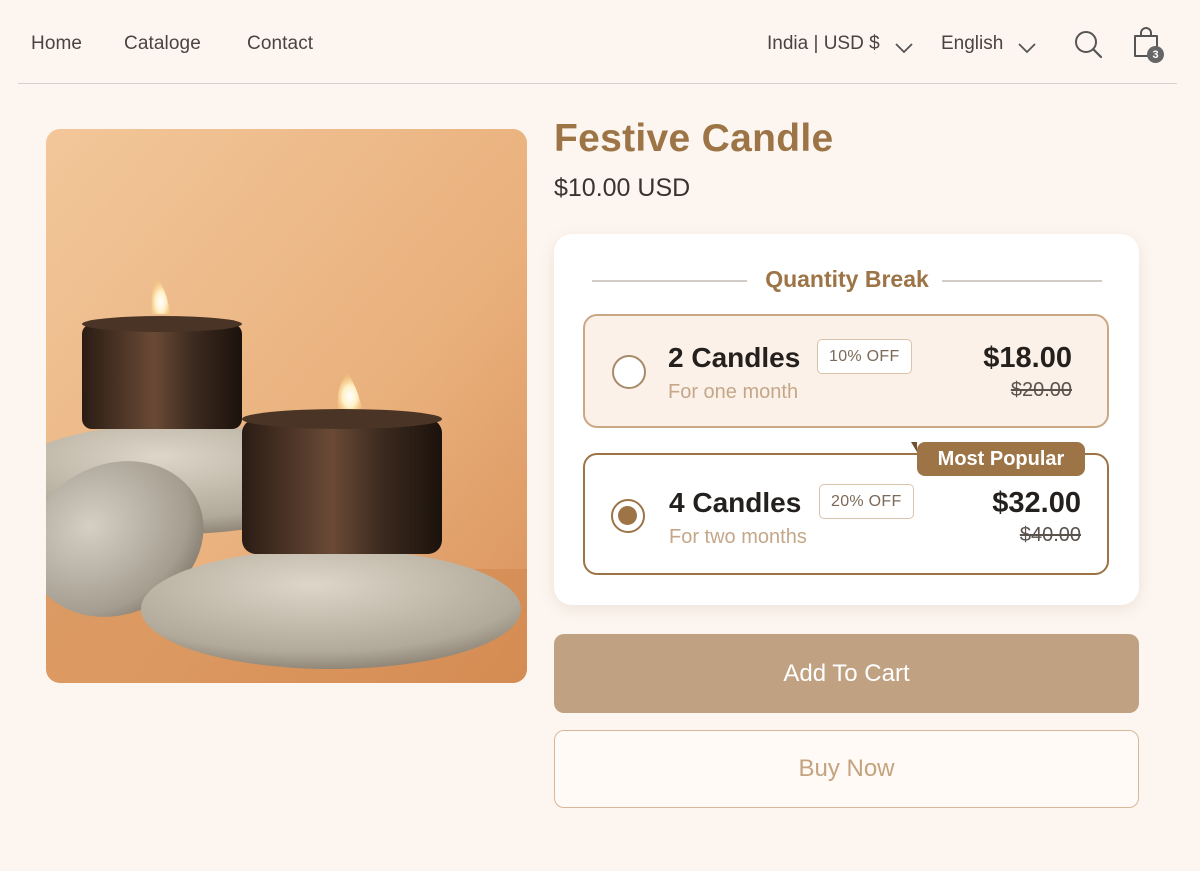 The width and height of the screenshot is (1200, 871). Describe the element at coordinates (1027, 358) in the screenshot. I see `option-price: $18.00` at that location.